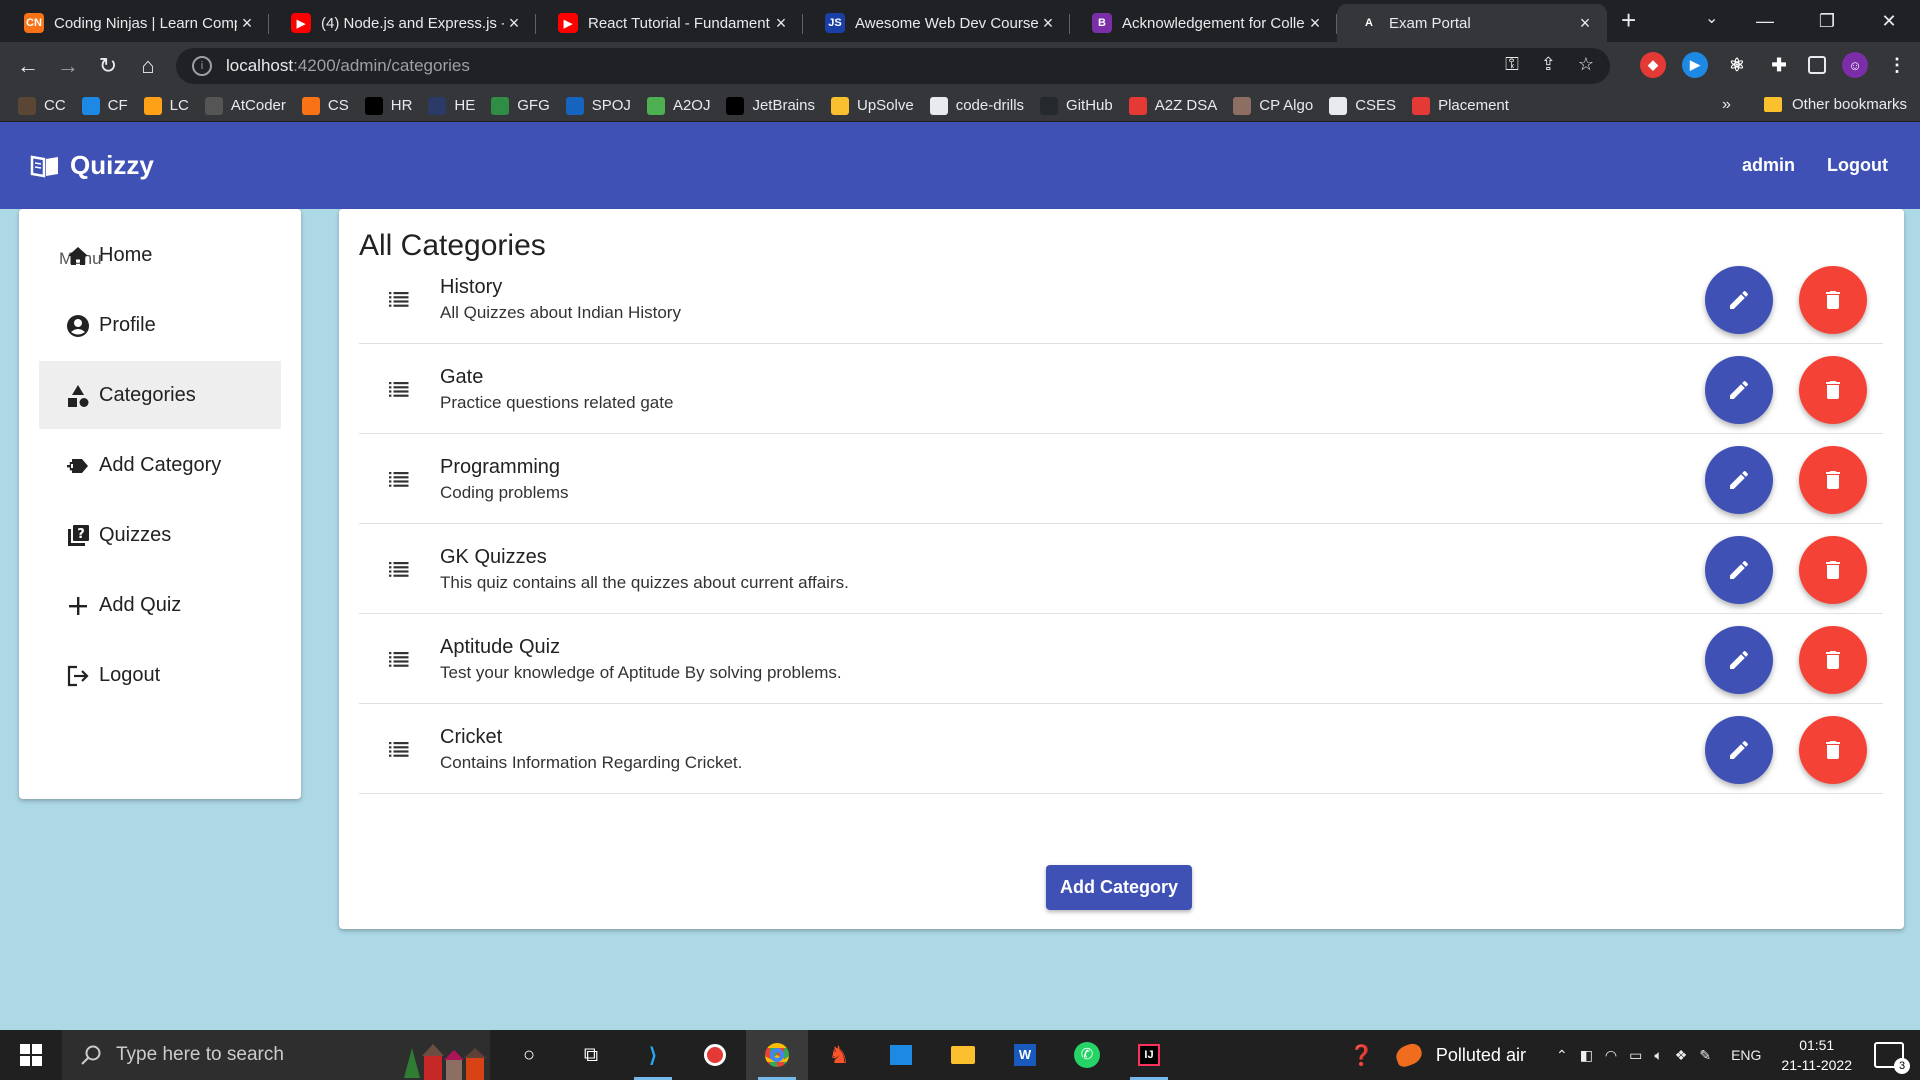  I want to click on brave-icon: ♞, so click(839, 1055).